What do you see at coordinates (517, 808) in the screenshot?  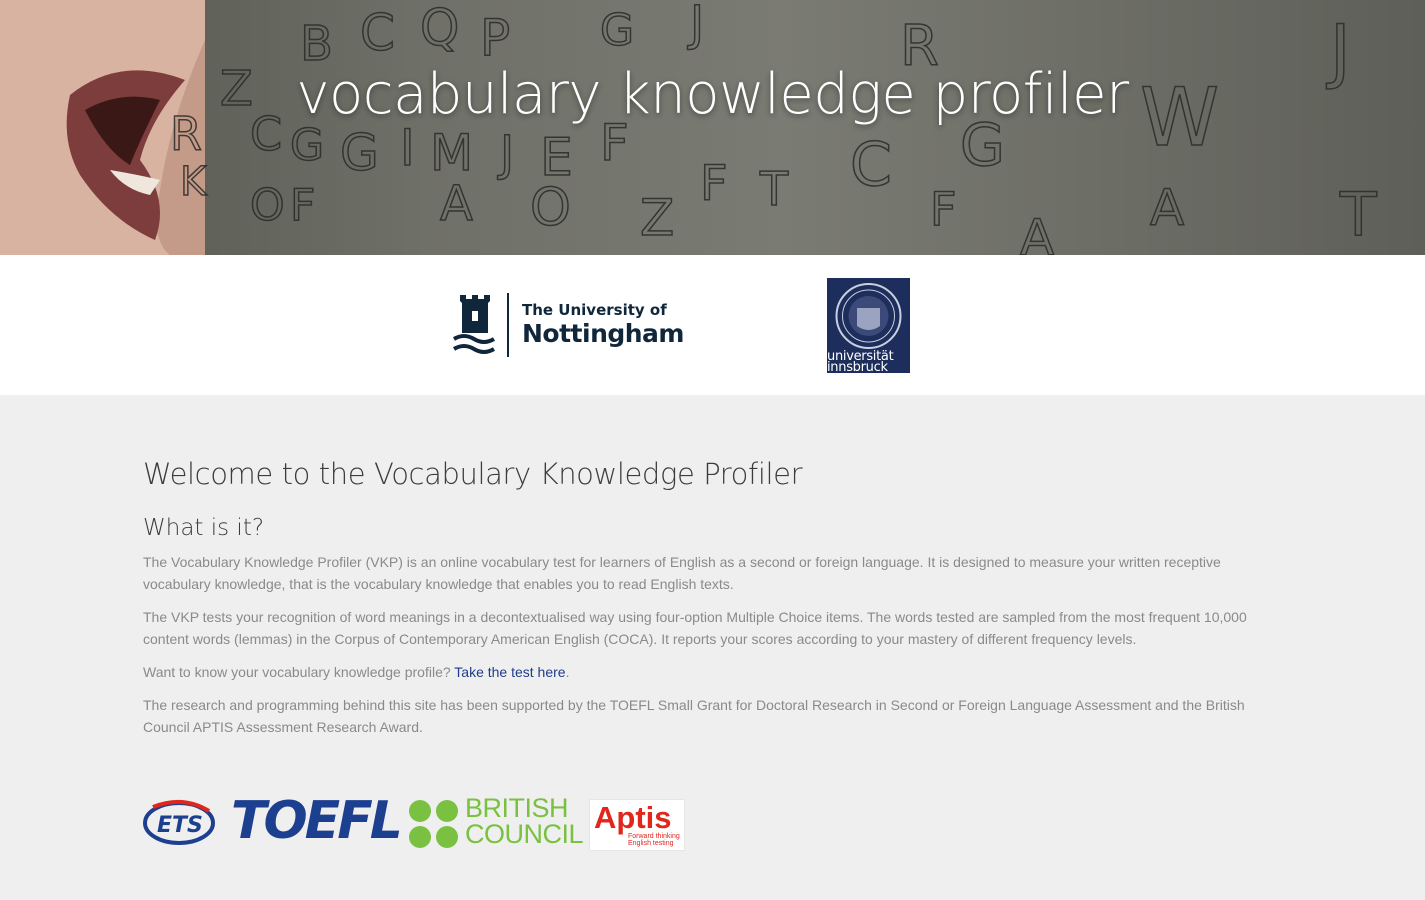 I see `british-council-line1: BRITISH` at bounding box center [517, 808].